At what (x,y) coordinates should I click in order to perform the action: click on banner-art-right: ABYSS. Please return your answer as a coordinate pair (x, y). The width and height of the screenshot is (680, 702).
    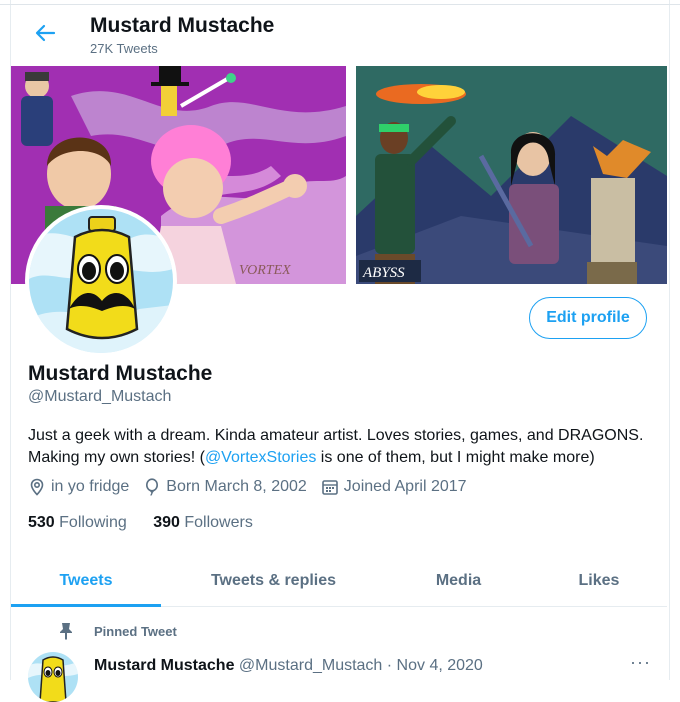
    Looking at the image, I should click on (511, 175).